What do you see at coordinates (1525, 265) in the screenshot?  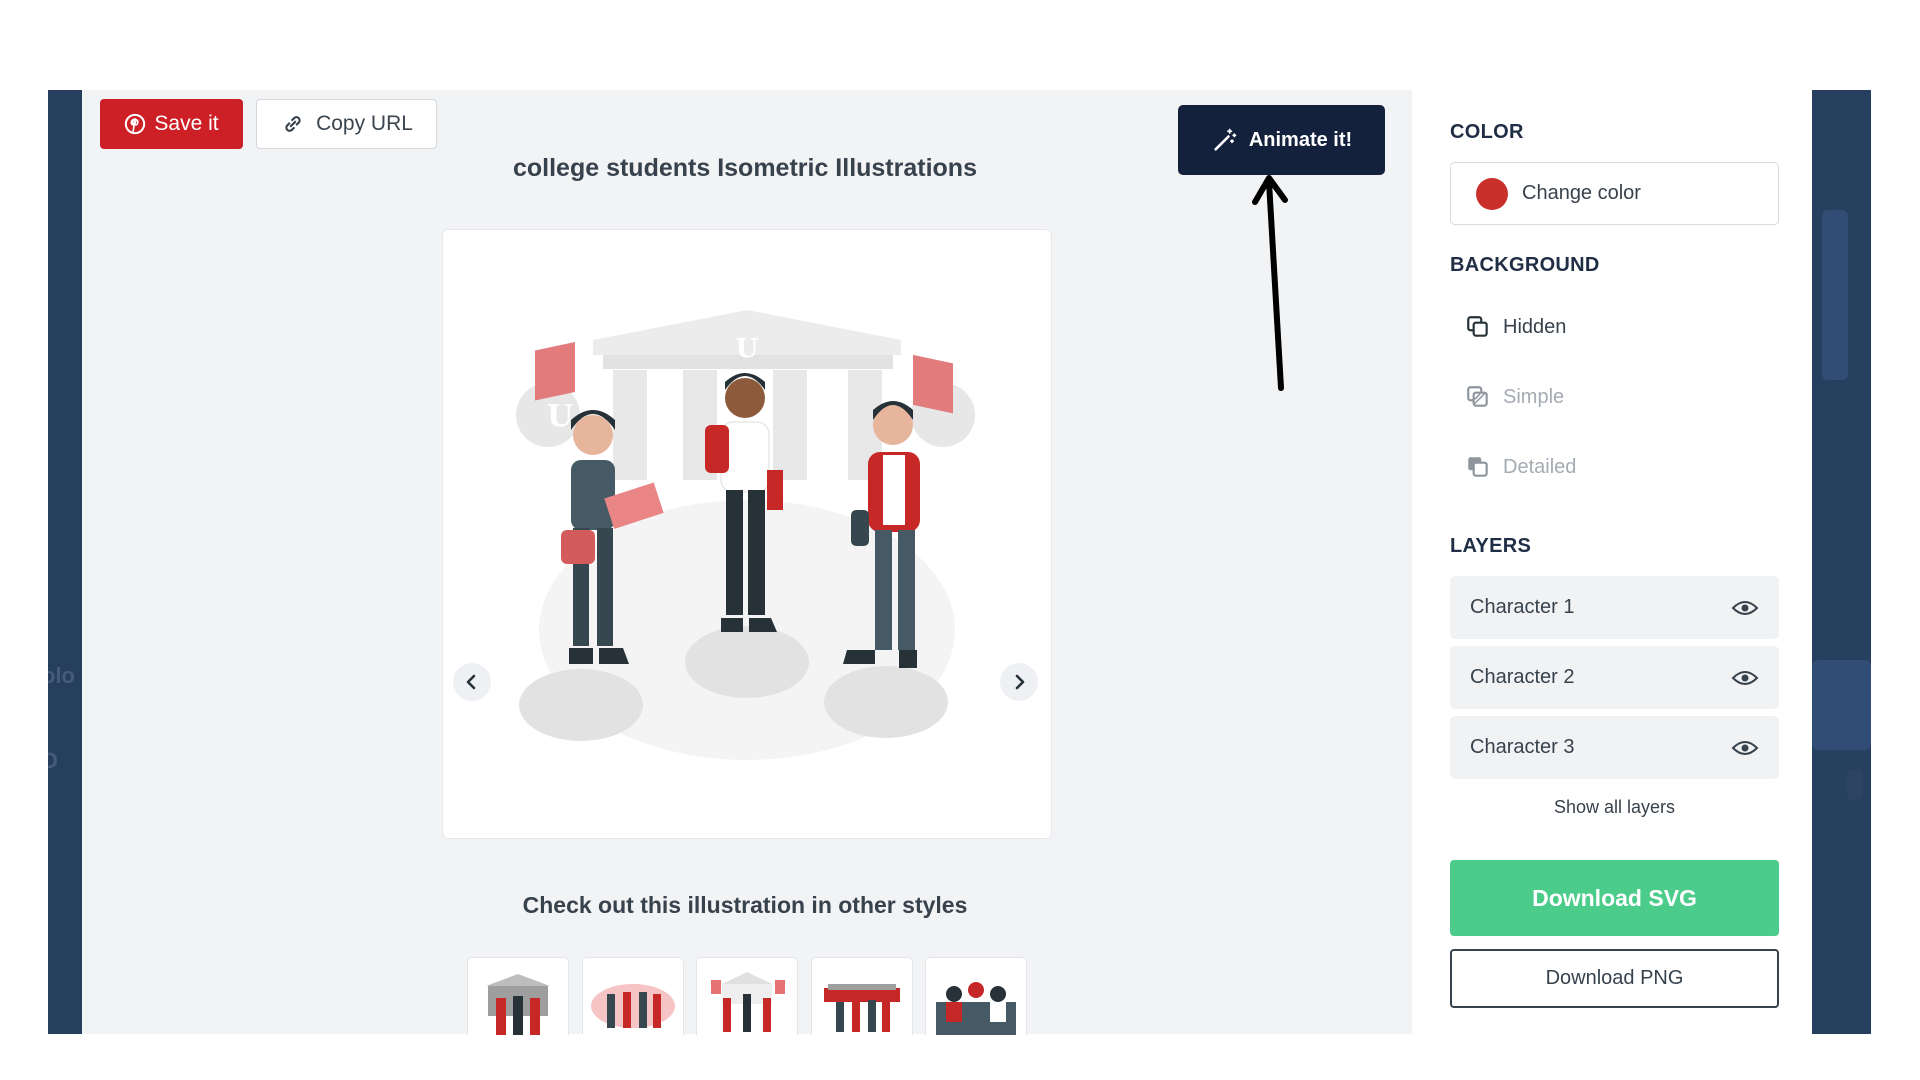 I see `background-section-label: BACKGROUND` at bounding box center [1525, 265].